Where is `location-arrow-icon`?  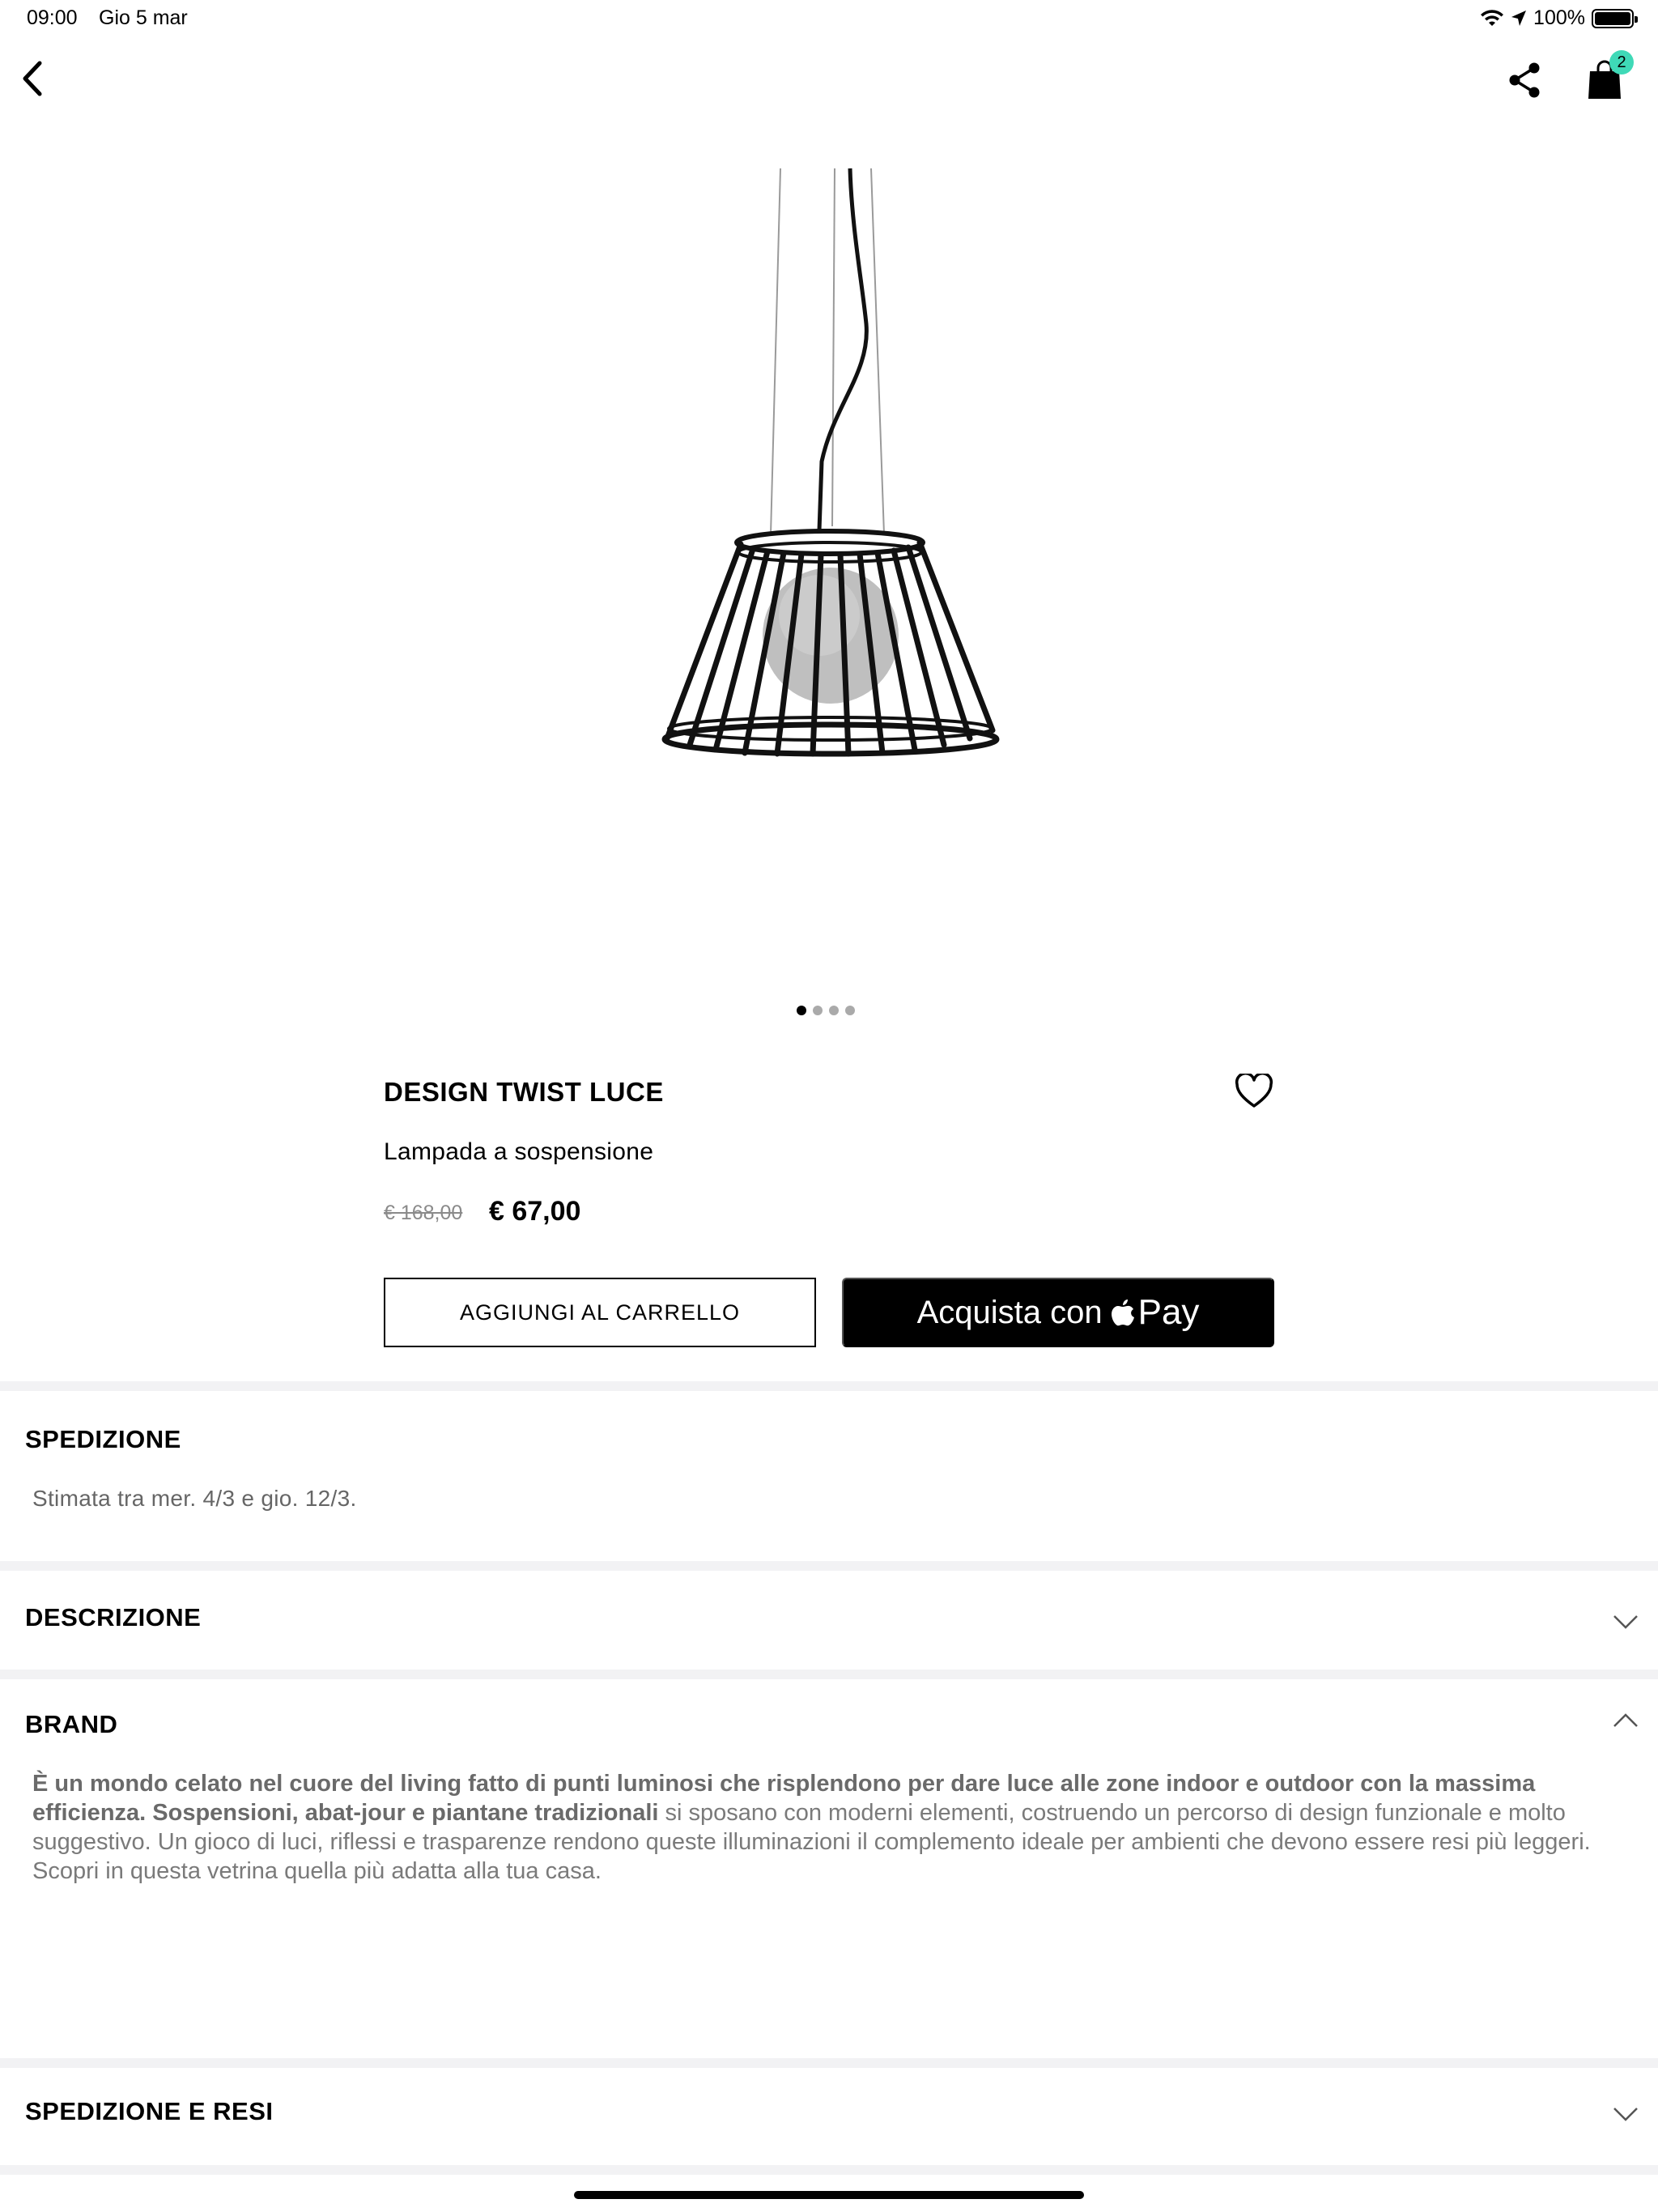
location-arrow-icon is located at coordinates (1519, 18).